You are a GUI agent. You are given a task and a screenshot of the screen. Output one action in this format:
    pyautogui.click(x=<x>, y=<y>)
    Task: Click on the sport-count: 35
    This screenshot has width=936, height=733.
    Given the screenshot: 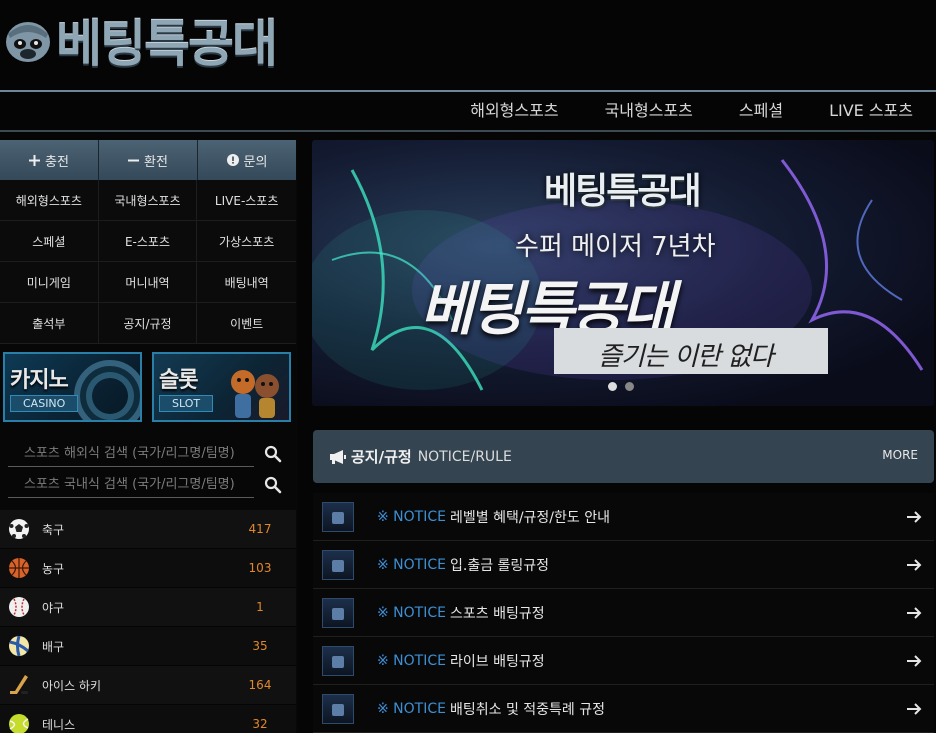 What is the action you would take?
    pyautogui.click(x=260, y=646)
    